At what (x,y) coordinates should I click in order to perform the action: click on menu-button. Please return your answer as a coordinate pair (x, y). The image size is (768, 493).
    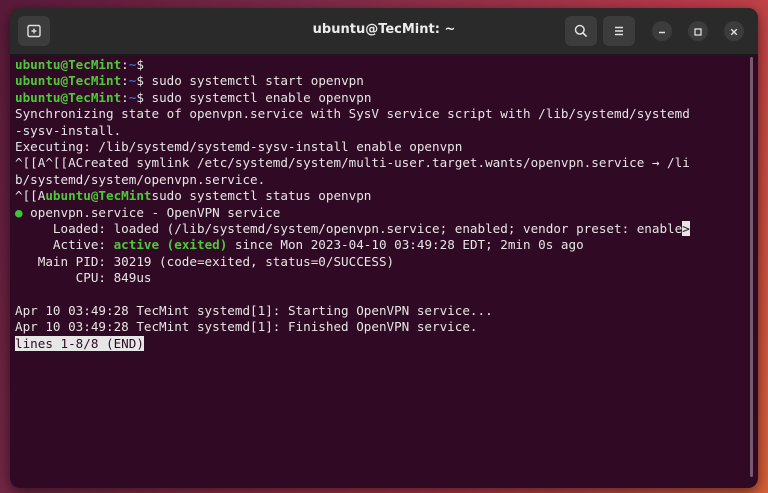
    Looking at the image, I should click on (619, 31).